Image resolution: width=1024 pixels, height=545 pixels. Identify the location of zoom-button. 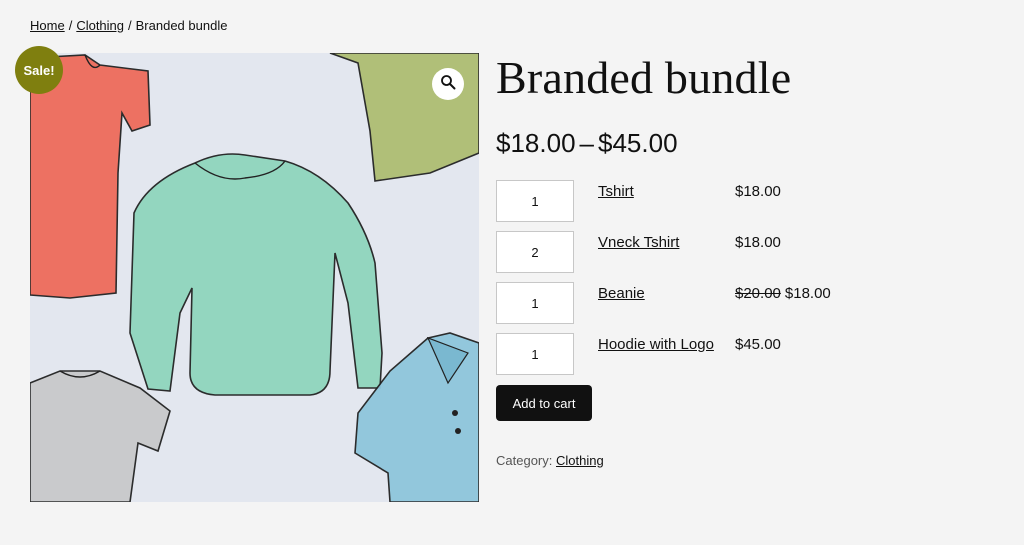
(448, 84).